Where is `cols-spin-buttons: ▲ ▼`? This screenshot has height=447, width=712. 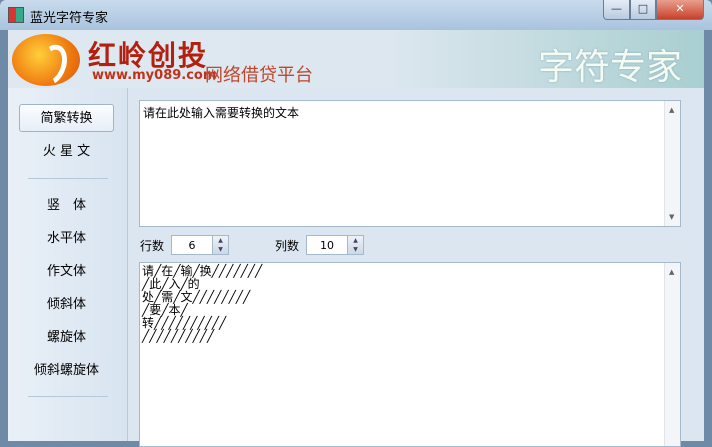 cols-spin-buttons: ▲ ▼ is located at coordinates (355, 245).